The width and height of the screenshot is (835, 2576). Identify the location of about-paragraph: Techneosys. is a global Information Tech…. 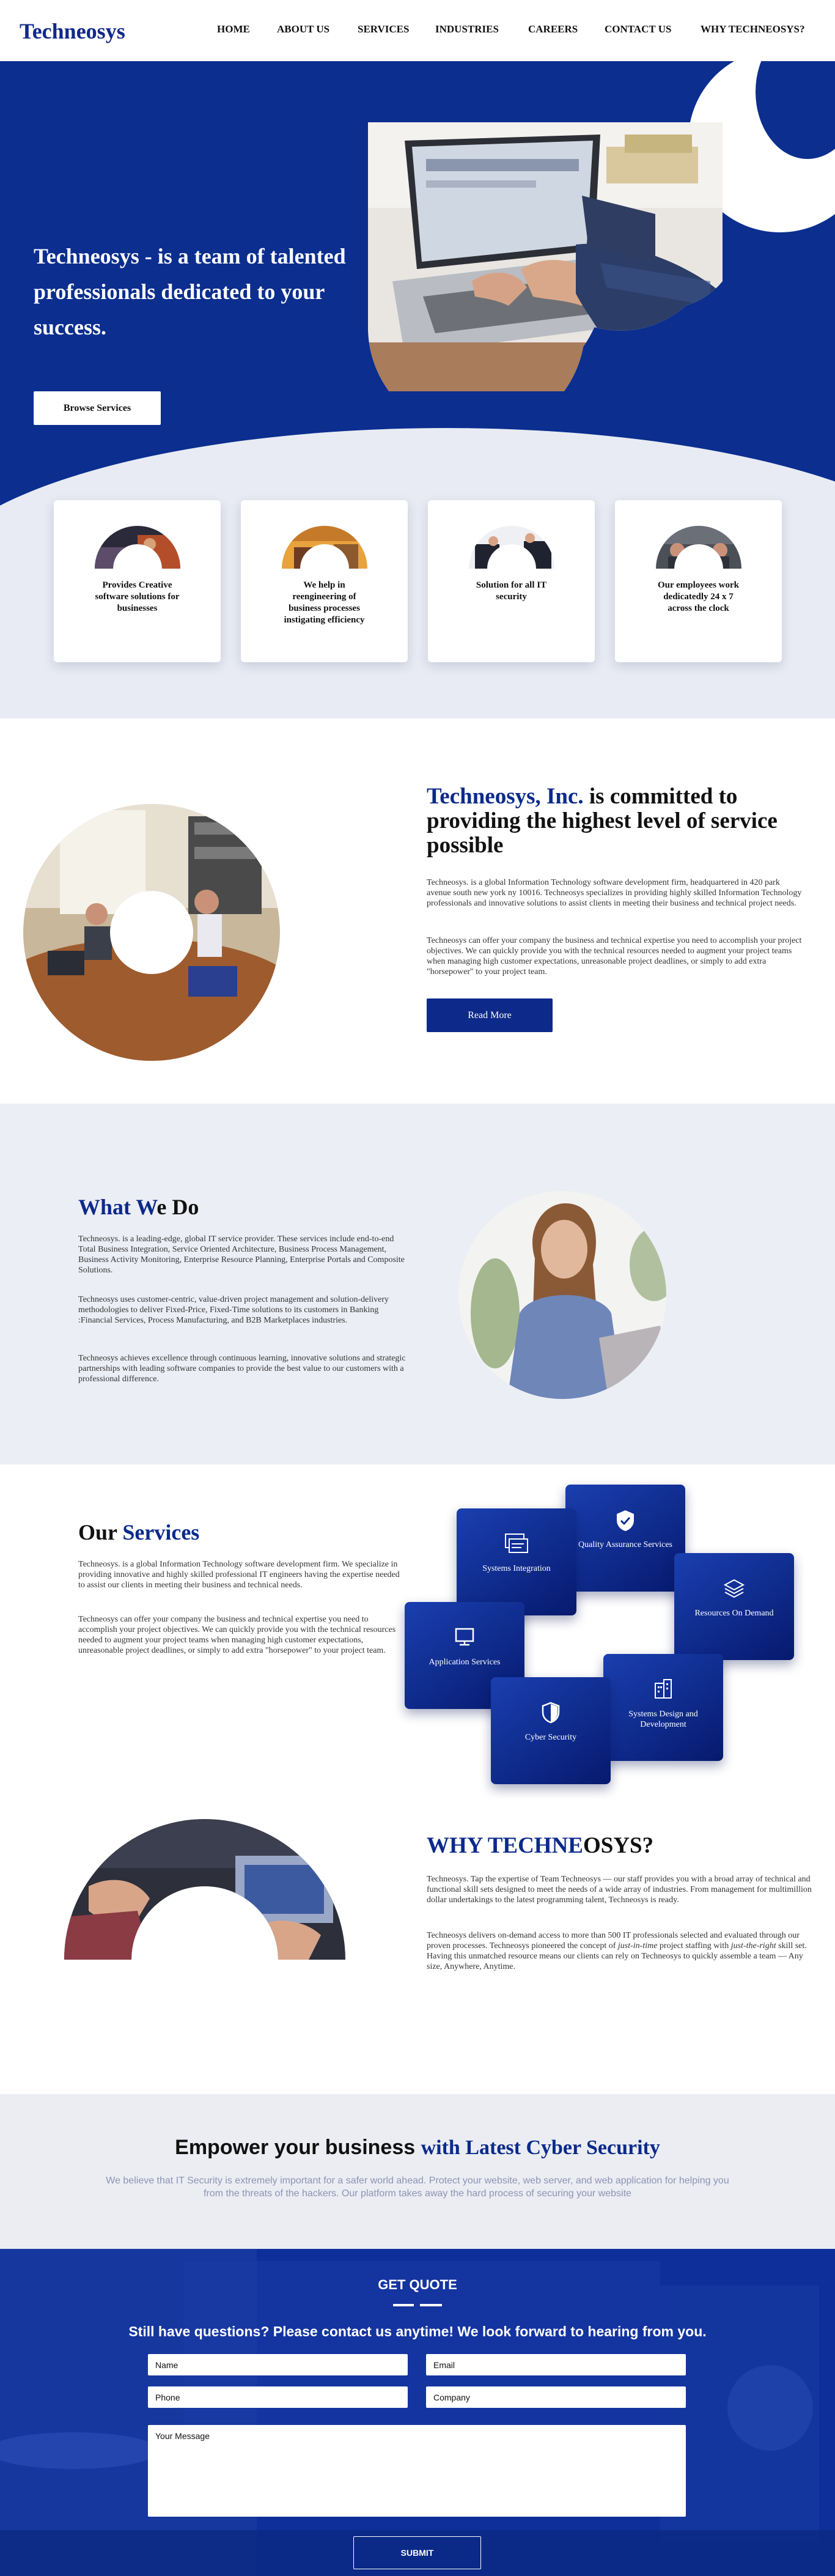
(614, 893).